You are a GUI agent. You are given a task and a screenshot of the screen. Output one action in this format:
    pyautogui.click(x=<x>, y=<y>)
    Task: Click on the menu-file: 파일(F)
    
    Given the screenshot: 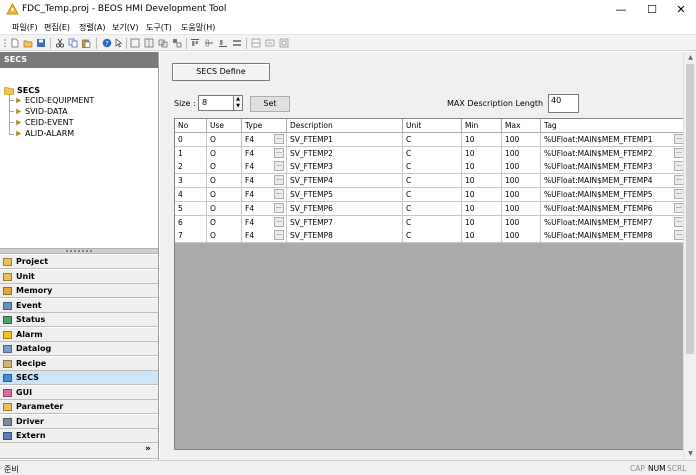 What is the action you would take?
    pyautogui.click(x=25, y=27)
    